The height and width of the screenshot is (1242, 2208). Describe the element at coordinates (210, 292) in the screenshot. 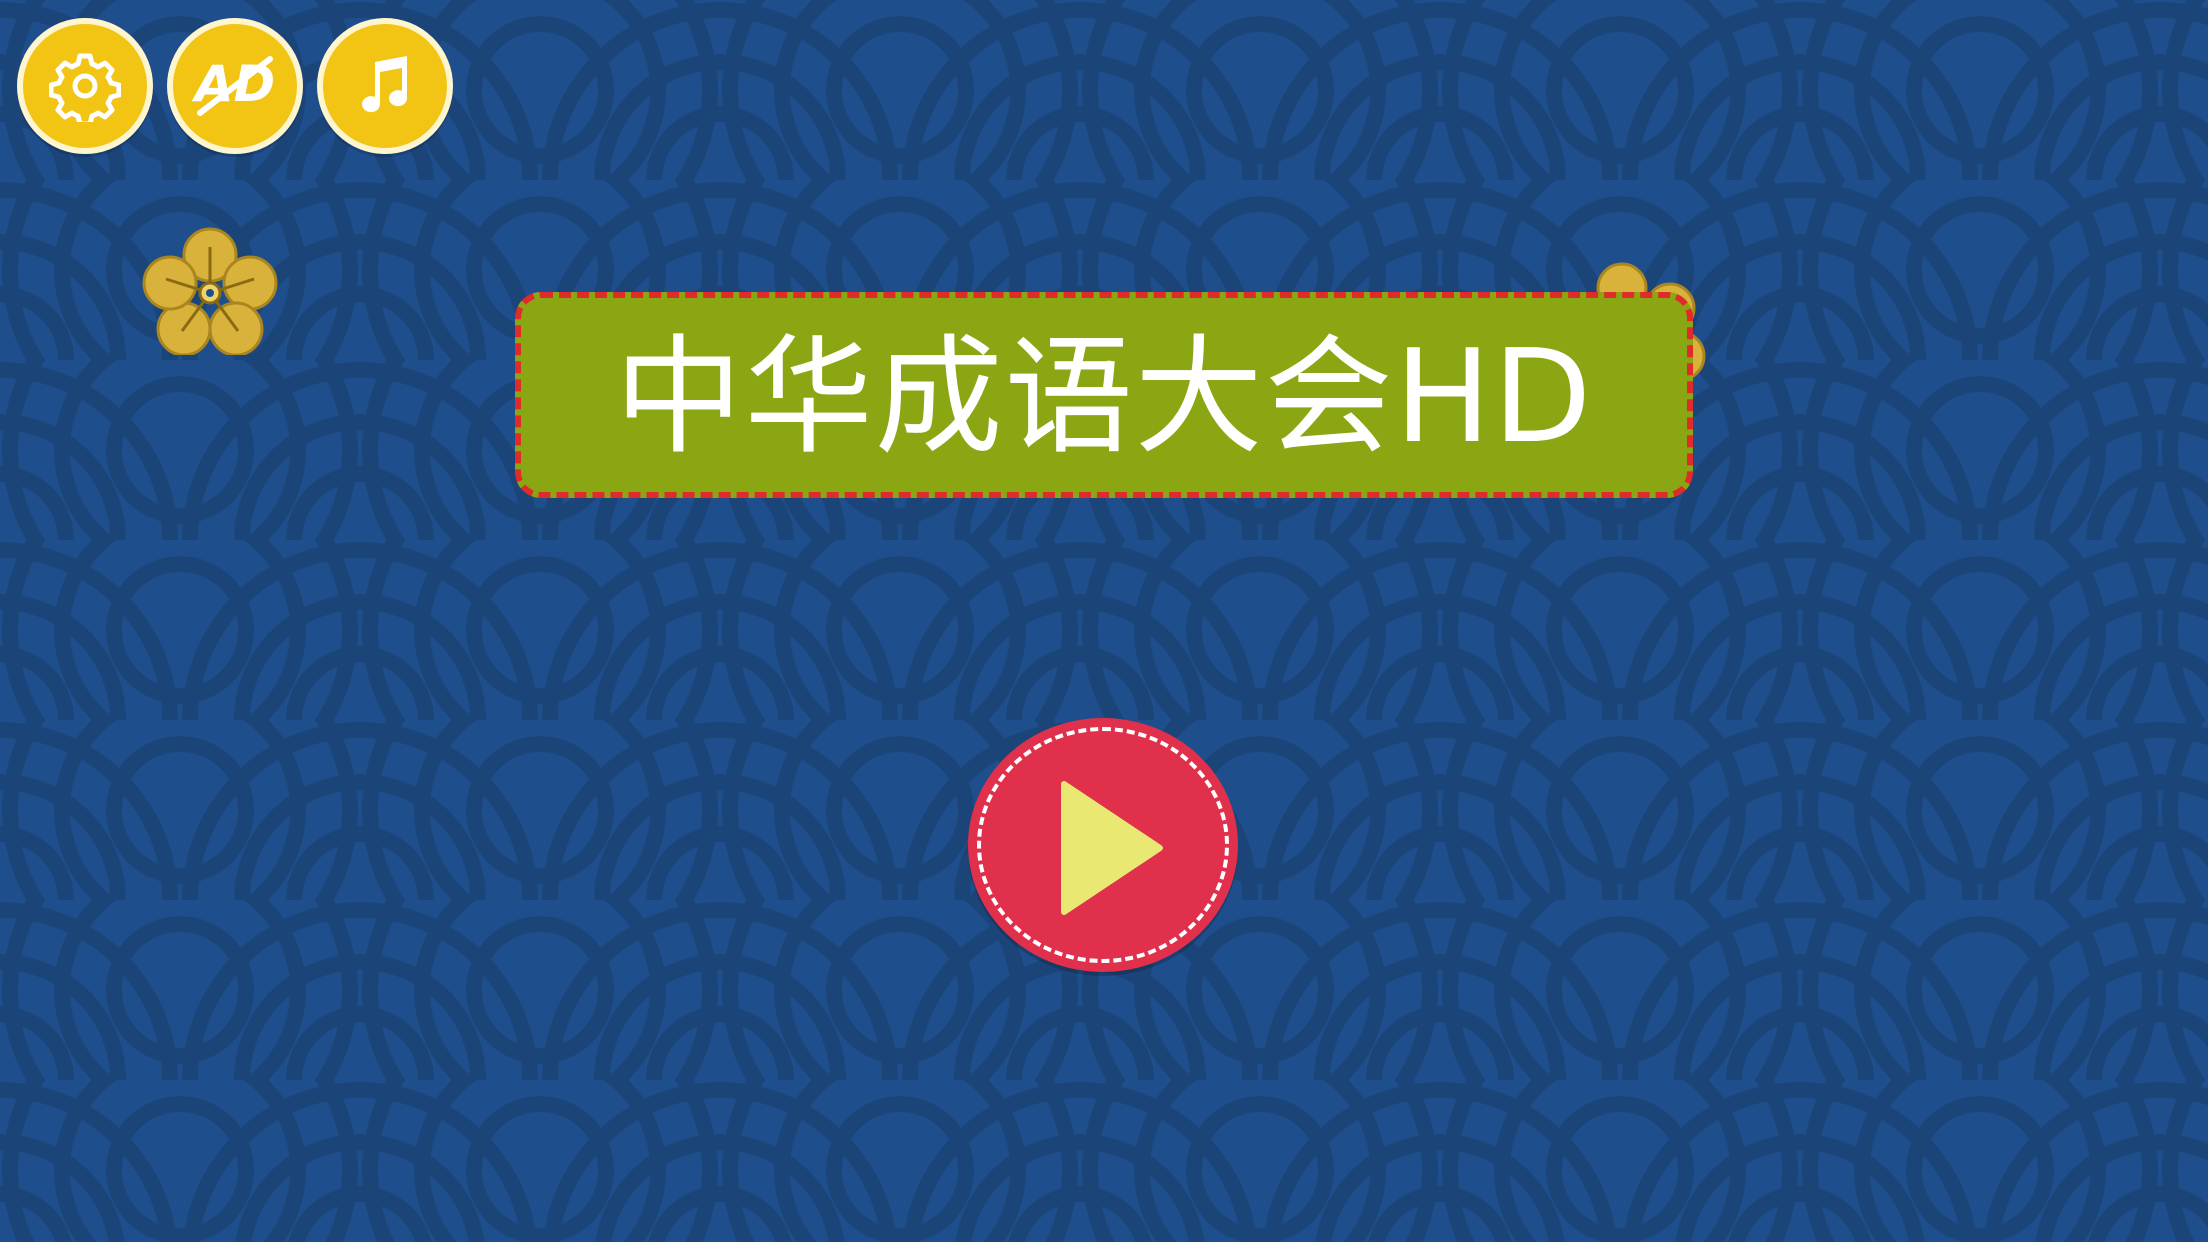

I see `gold-flower-decoration` at that location.